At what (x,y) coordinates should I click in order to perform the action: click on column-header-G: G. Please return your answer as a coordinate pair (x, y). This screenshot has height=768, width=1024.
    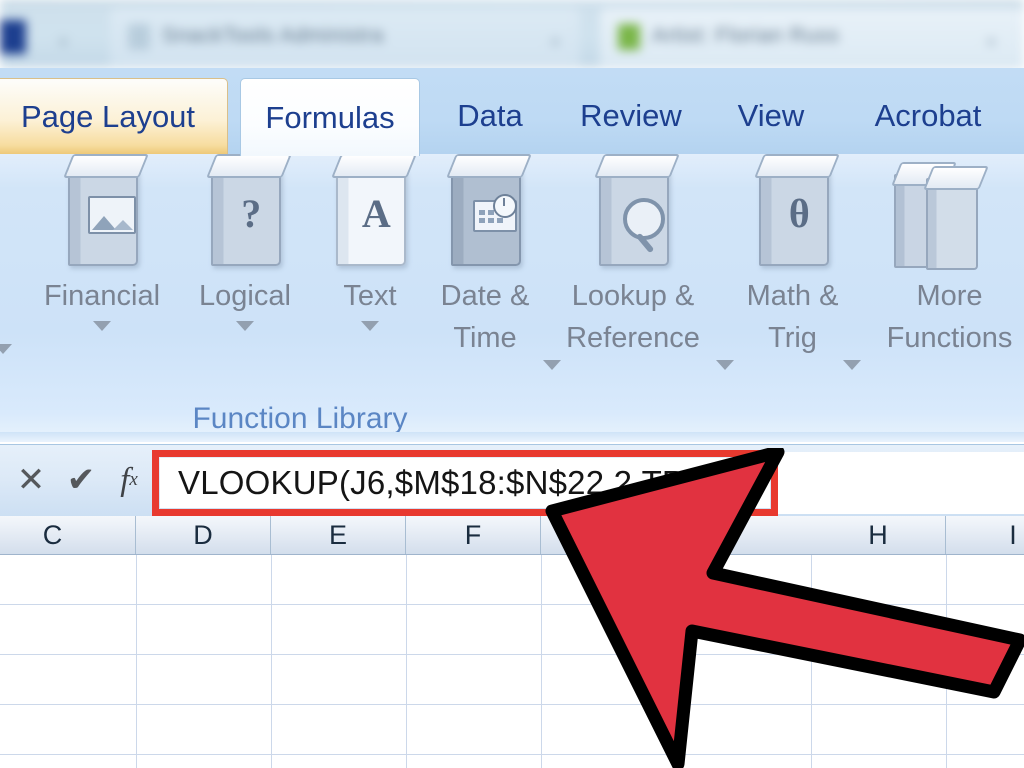
    Looking at the image, I should click on (608, 535).